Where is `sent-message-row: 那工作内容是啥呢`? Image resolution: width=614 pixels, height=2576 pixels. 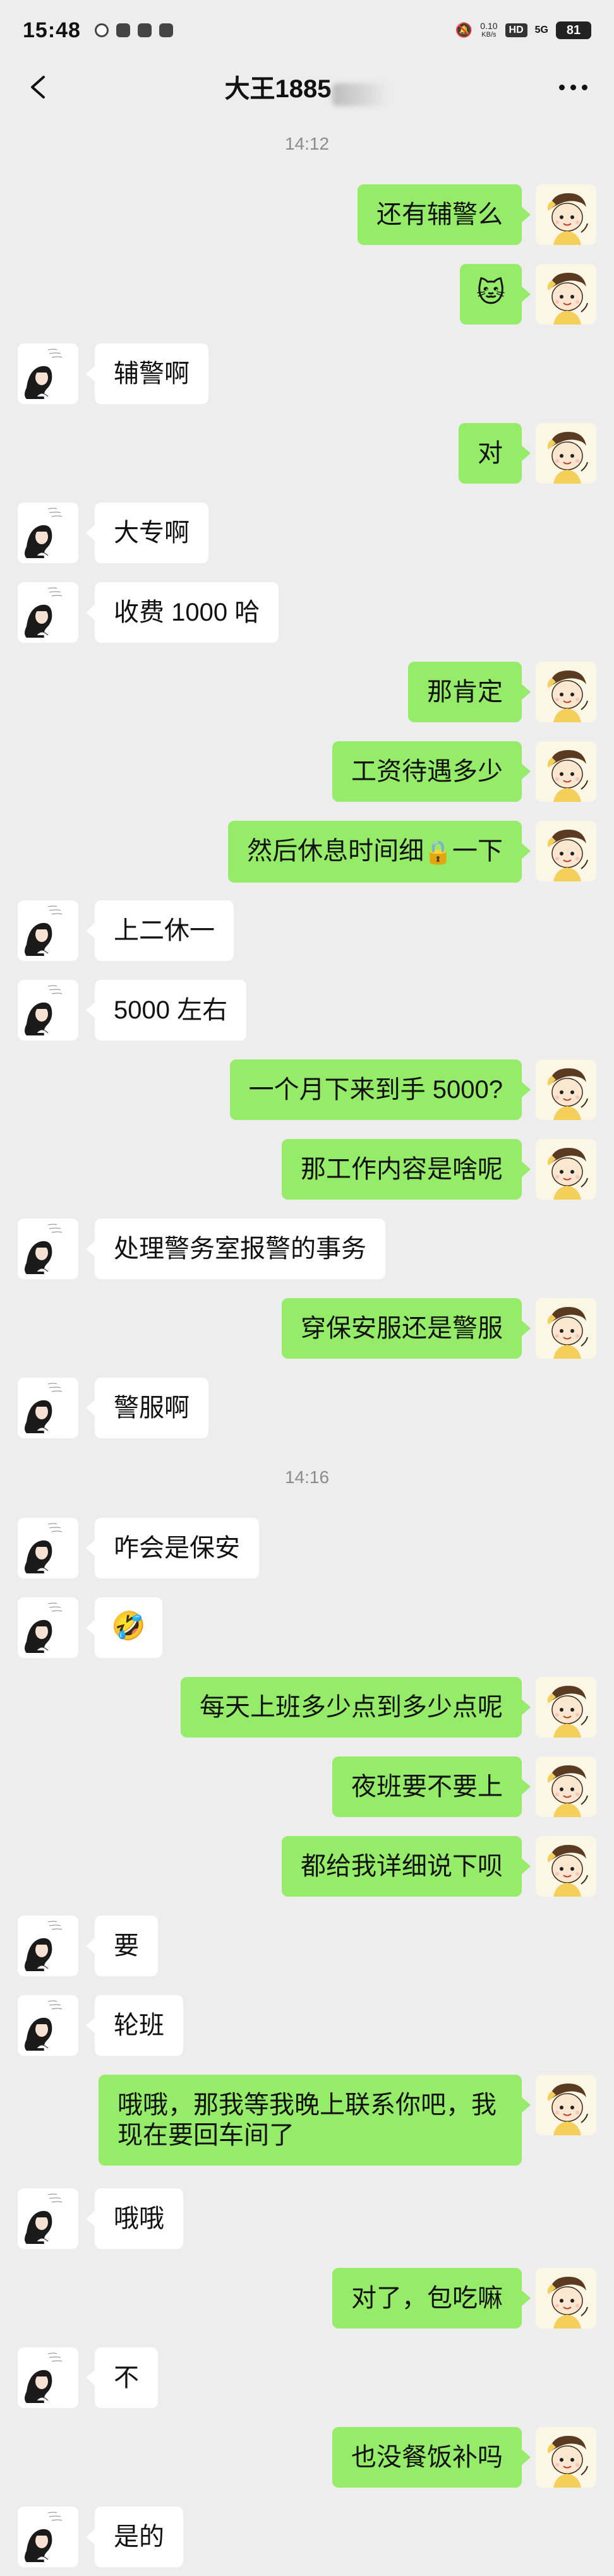 sent-message-row: 那工作内容是啥呢 is located at coordinates (307, 1168).